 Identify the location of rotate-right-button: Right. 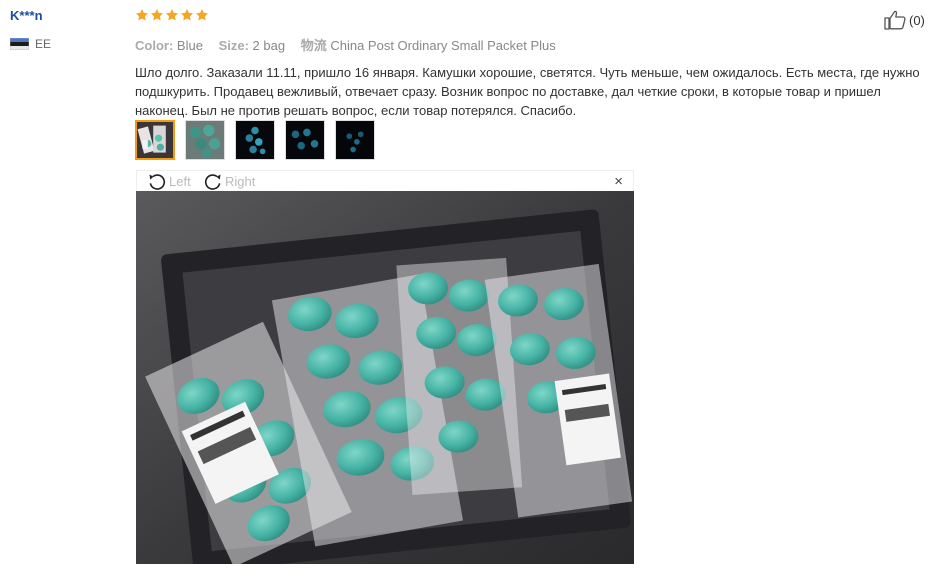
(229, 181).